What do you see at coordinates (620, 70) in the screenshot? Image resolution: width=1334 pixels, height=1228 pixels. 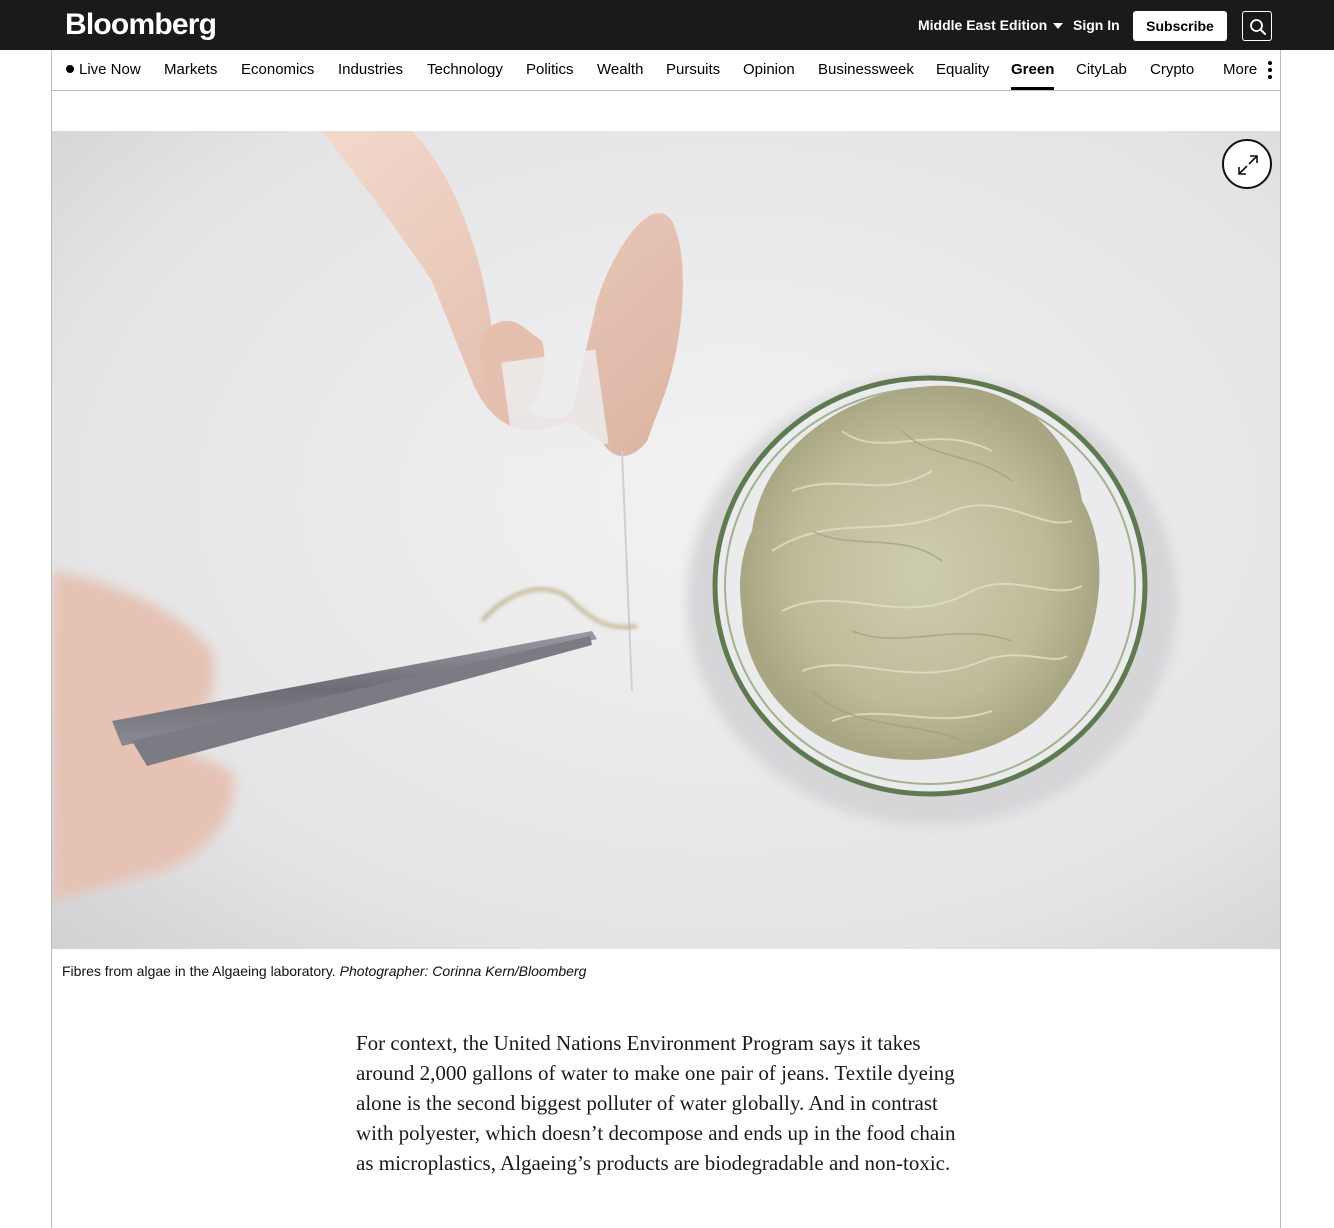 I see `nav-item-wealth: Wealth` at bounding box center [620, 70].